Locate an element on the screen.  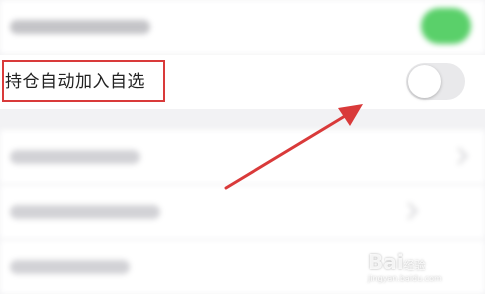
watermark-suffix: 经验 is located at coordinates (414, 265).